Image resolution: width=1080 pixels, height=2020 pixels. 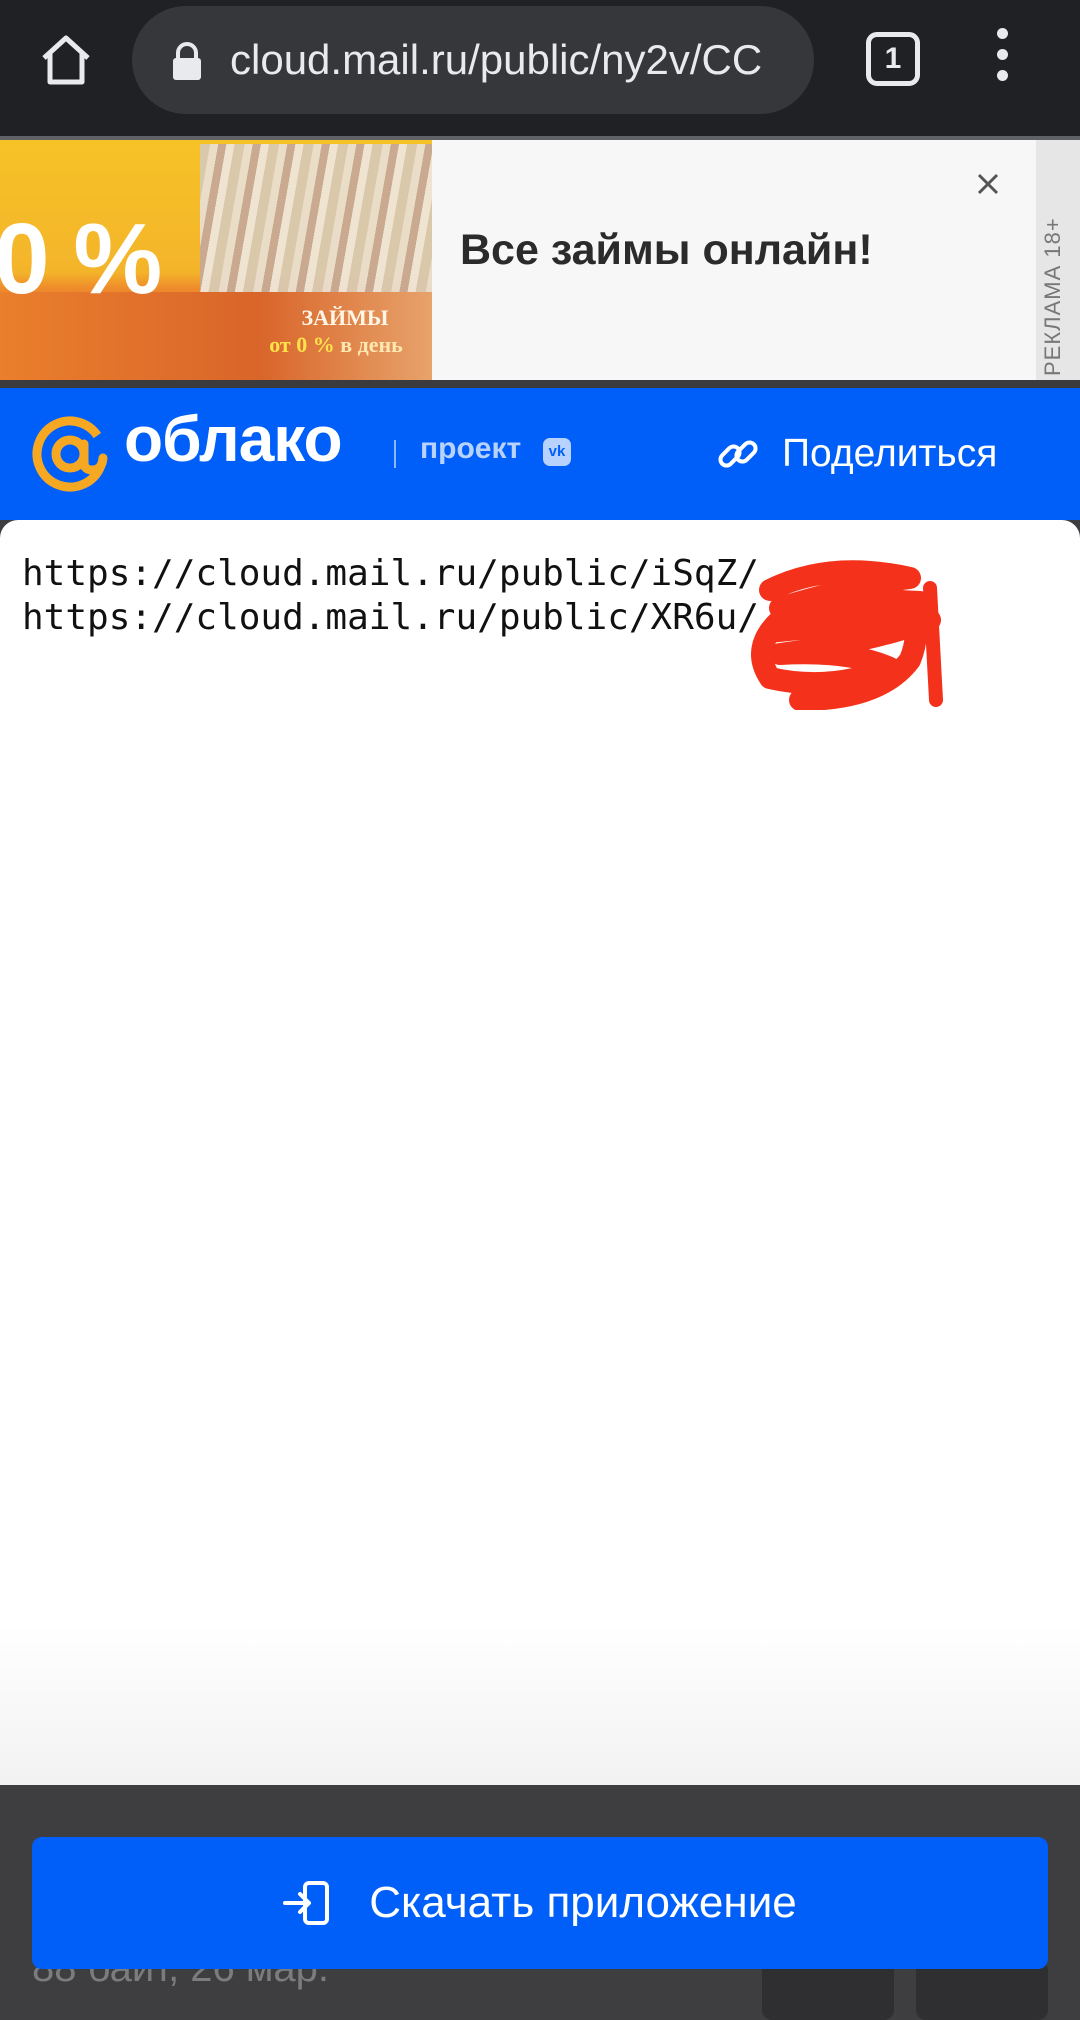 I want to click on file-line: https://cloud.mail.ru/public/XR6u/, so click(x=390, y=617).